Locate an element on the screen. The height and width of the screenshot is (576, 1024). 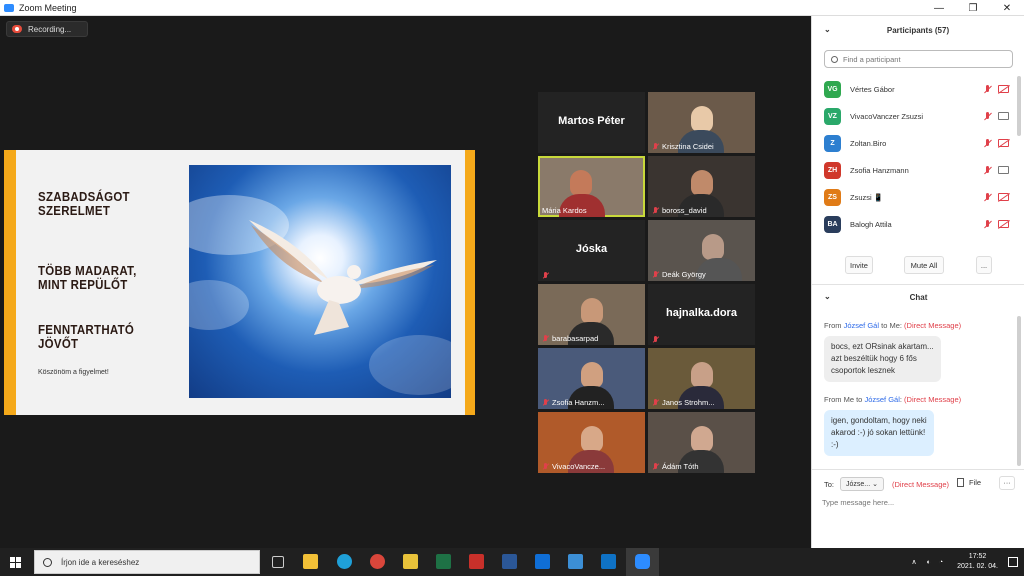
notifications-icon is located at coordinates (1013, 562).